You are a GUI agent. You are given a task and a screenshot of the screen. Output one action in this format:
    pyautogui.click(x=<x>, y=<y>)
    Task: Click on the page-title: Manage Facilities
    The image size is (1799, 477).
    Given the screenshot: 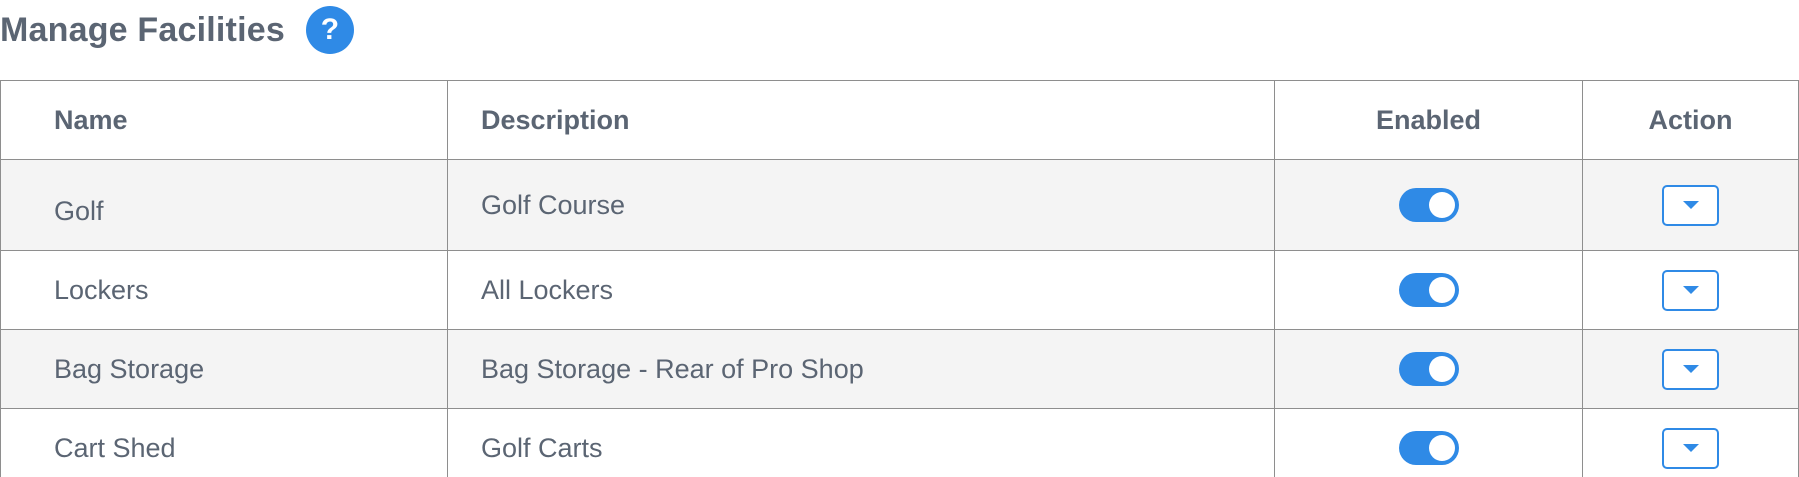 What is the action you would take?
    pyautogui.click(x=142, y=30)
    